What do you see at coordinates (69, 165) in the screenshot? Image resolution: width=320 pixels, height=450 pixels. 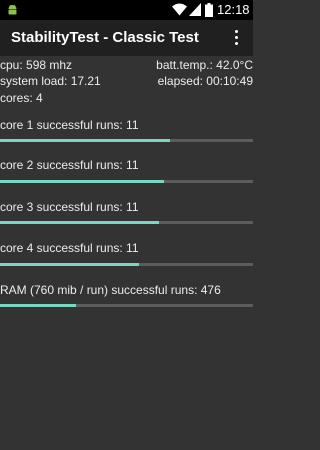 I see `test-label: core 2 successful runs: 11` at bounding box center [69, 165].